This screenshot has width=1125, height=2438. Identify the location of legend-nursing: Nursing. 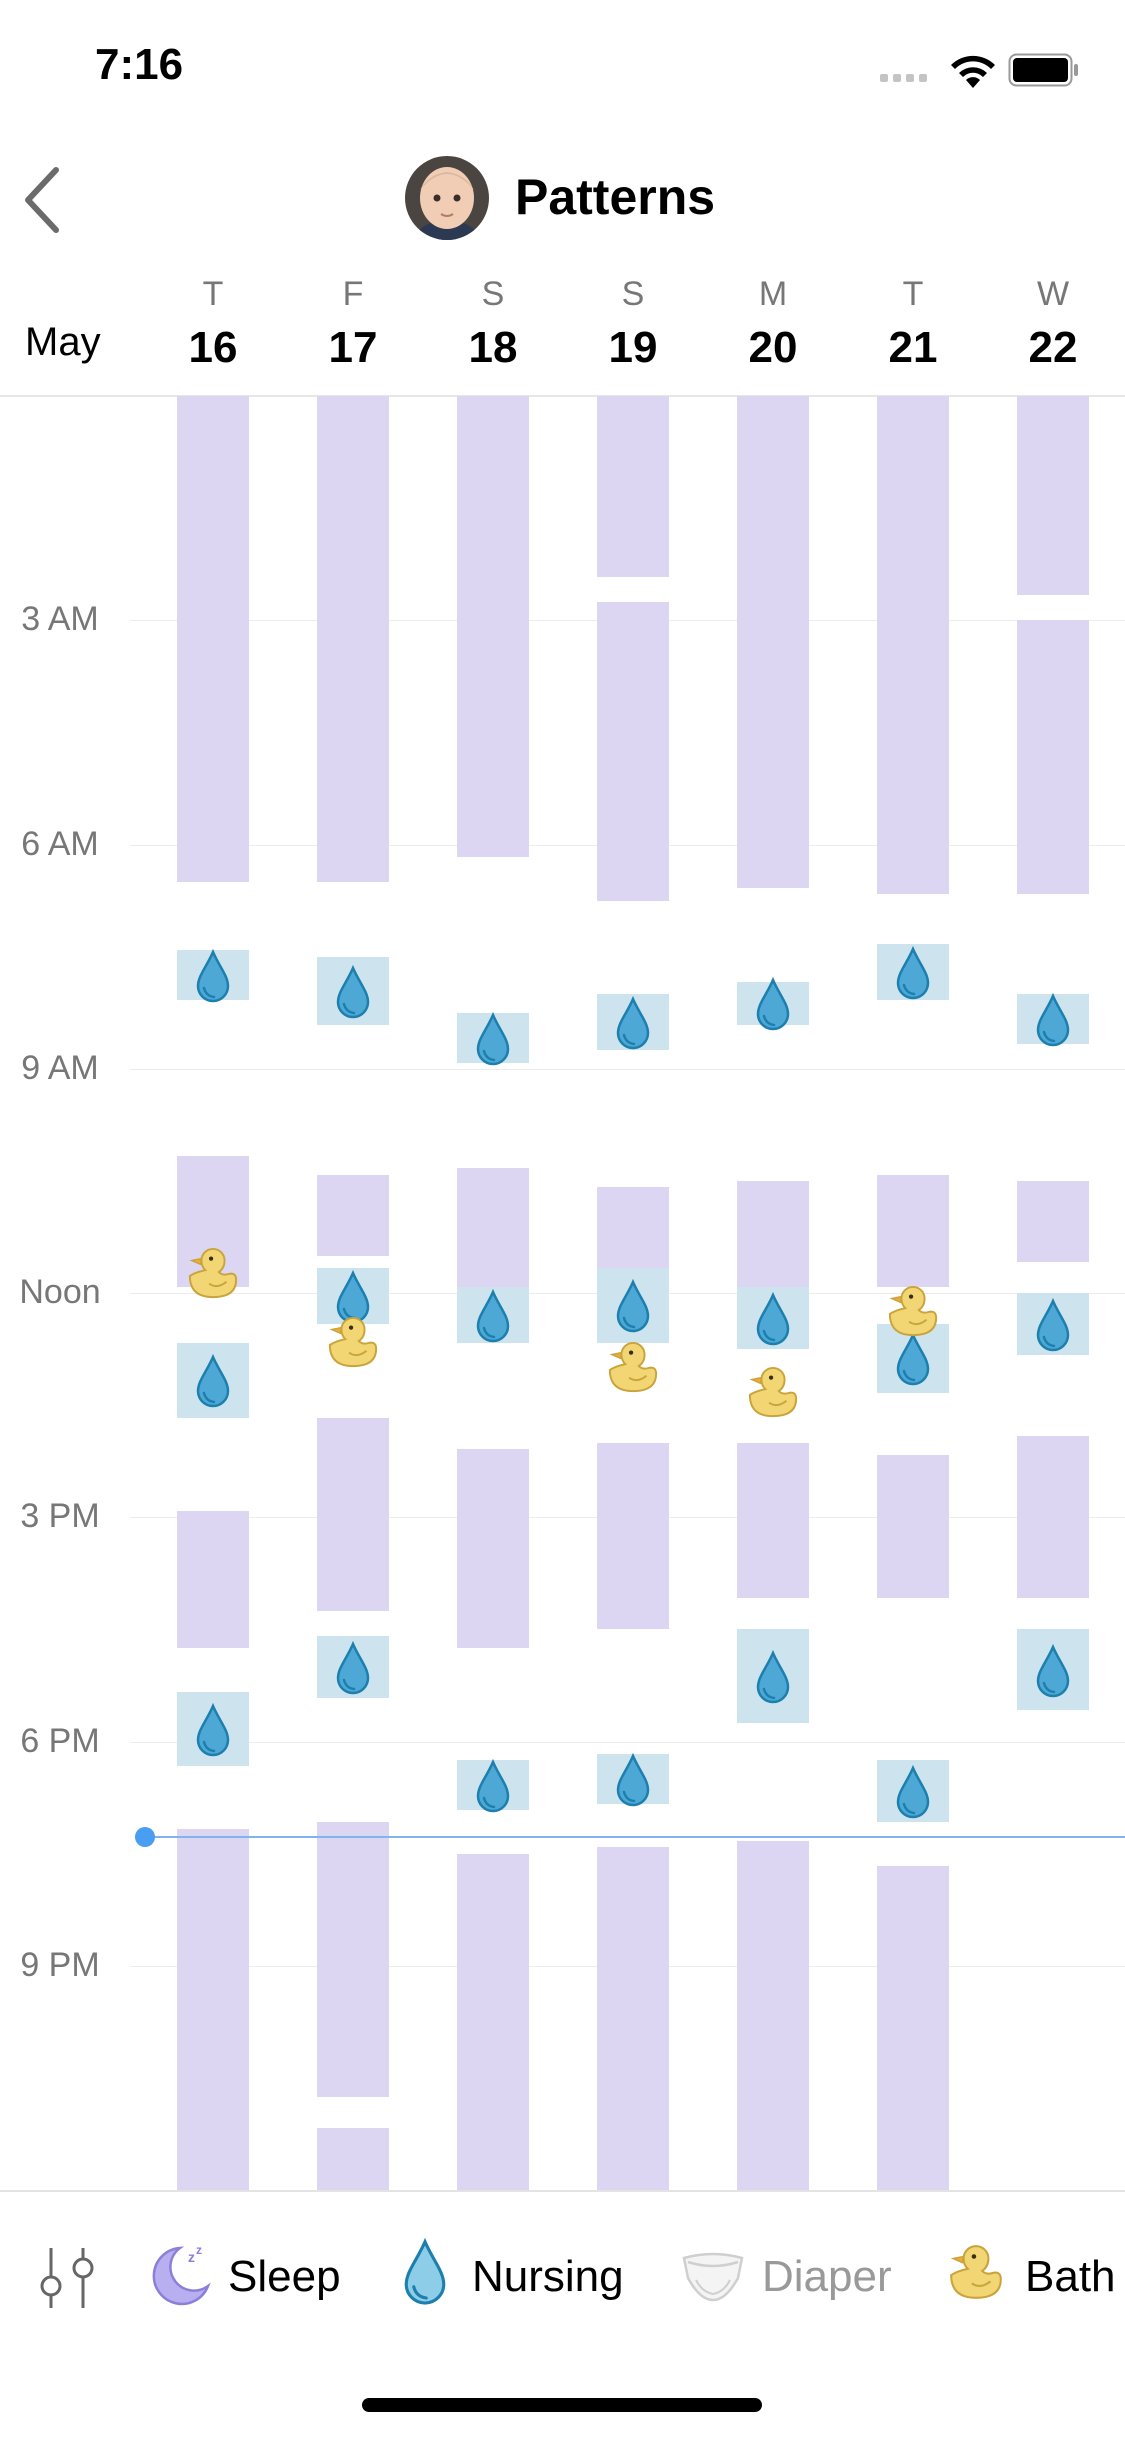
(515, 2273).